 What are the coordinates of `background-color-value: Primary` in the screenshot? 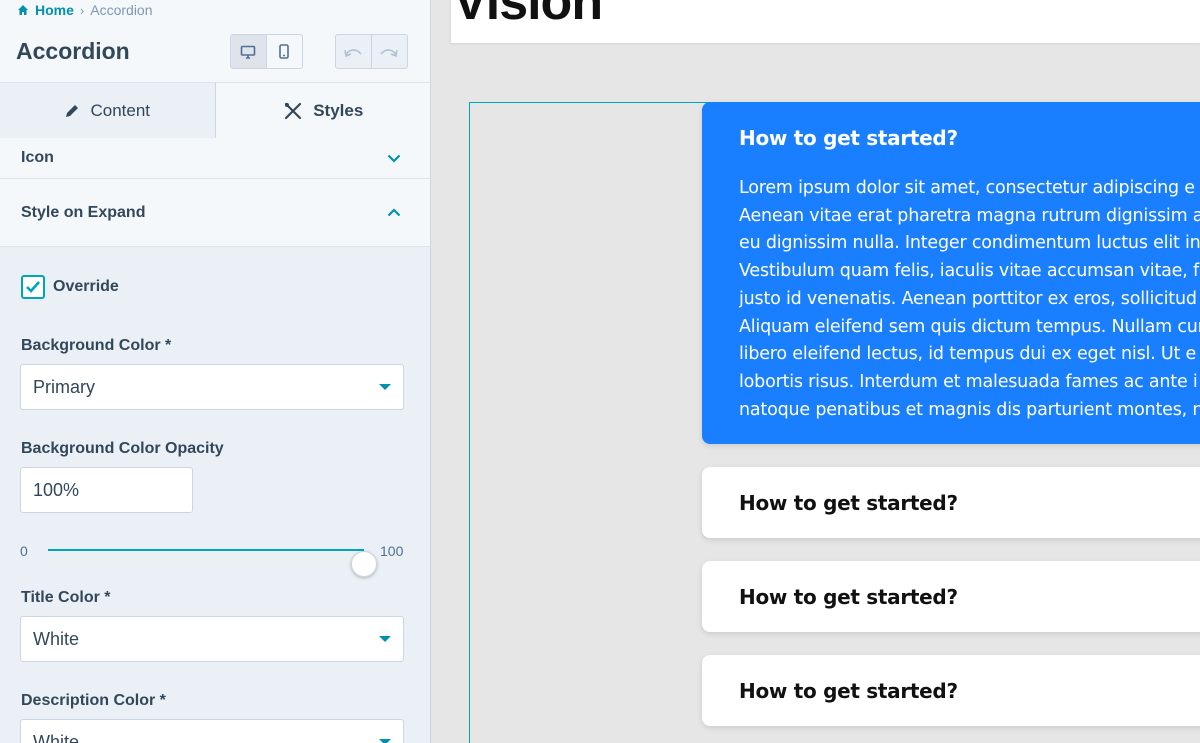 It's located at (64, 386).